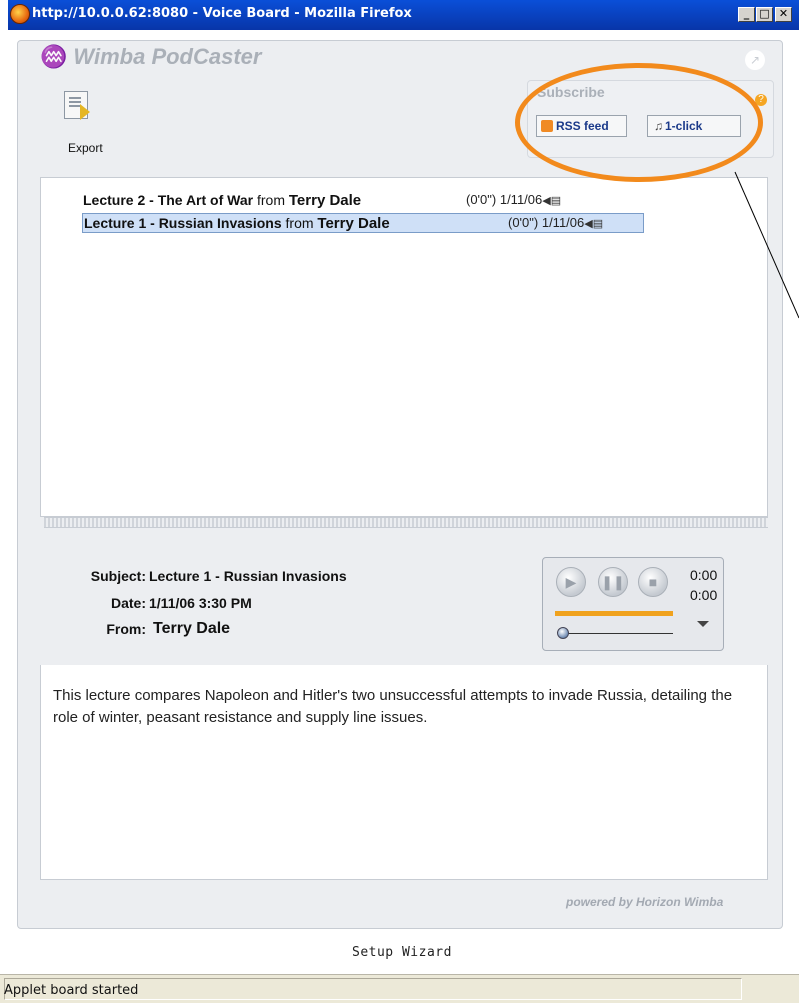 The width and height of the screenshot is (799, 1003). What do you see at coordinates (402, 952) in the screenshot?
I see `setup-wizard-link: Setup Wizard` at bounding box center [402, 952].